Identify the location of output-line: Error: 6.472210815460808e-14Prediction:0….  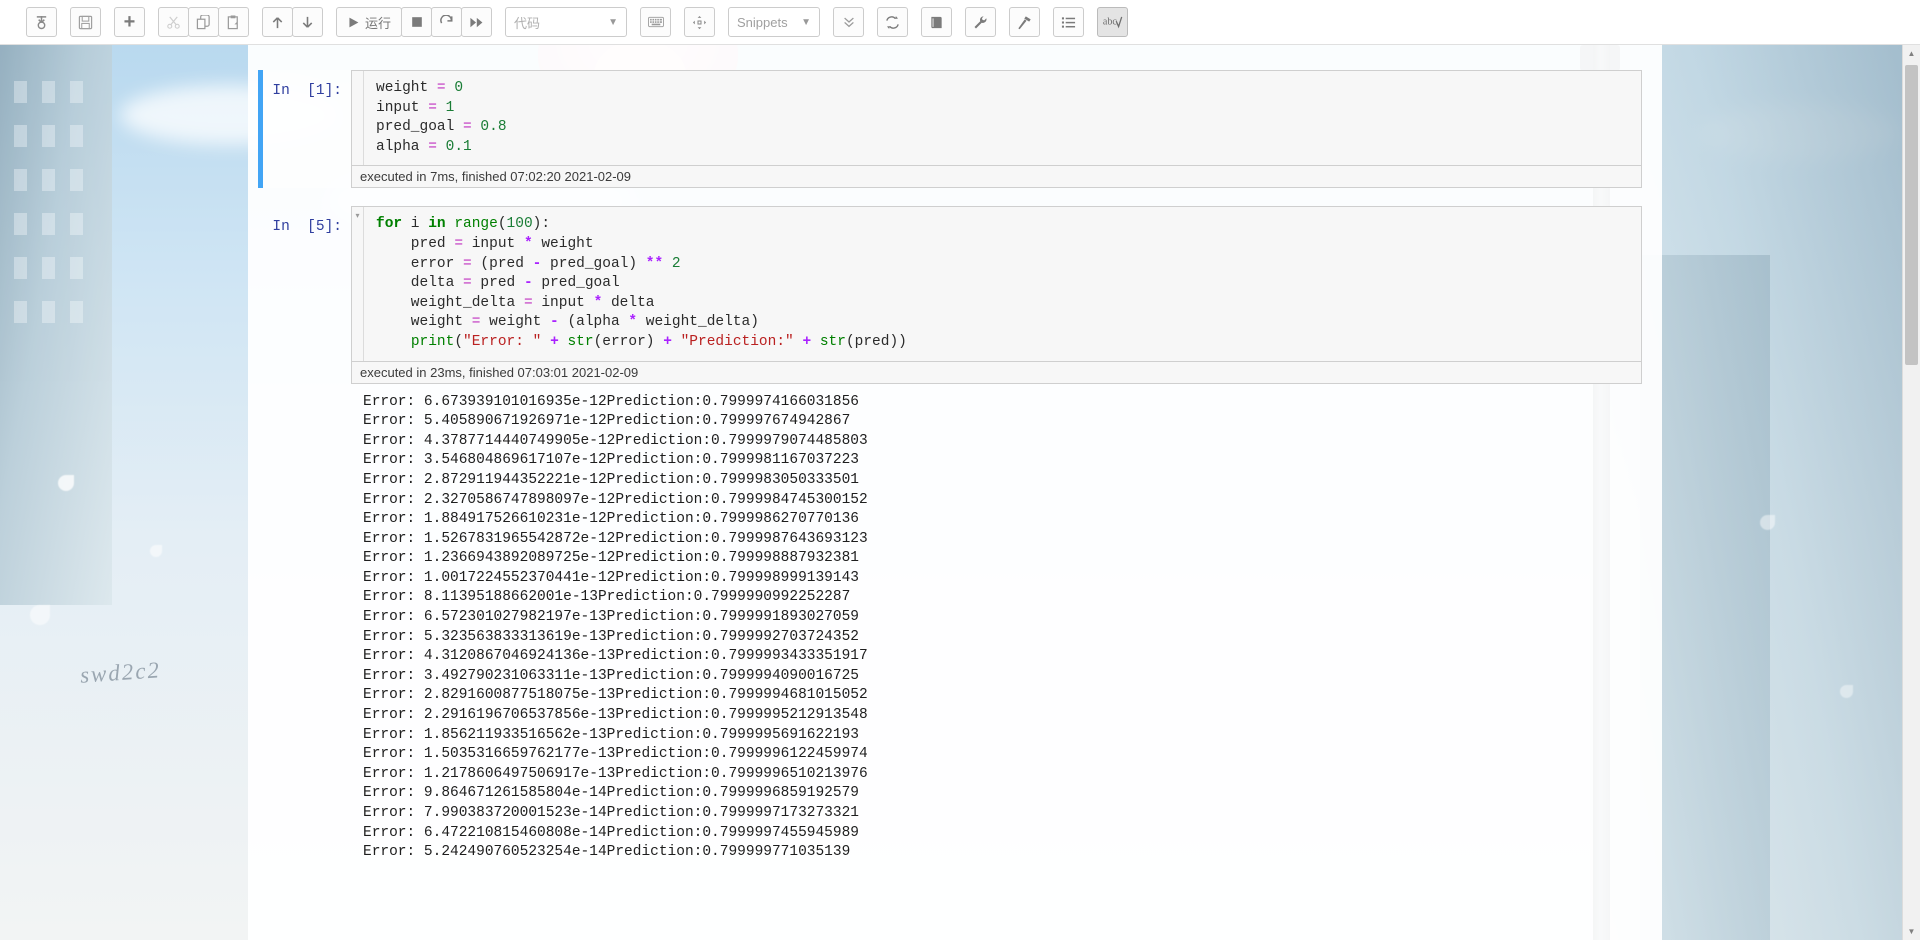
(611, 832).